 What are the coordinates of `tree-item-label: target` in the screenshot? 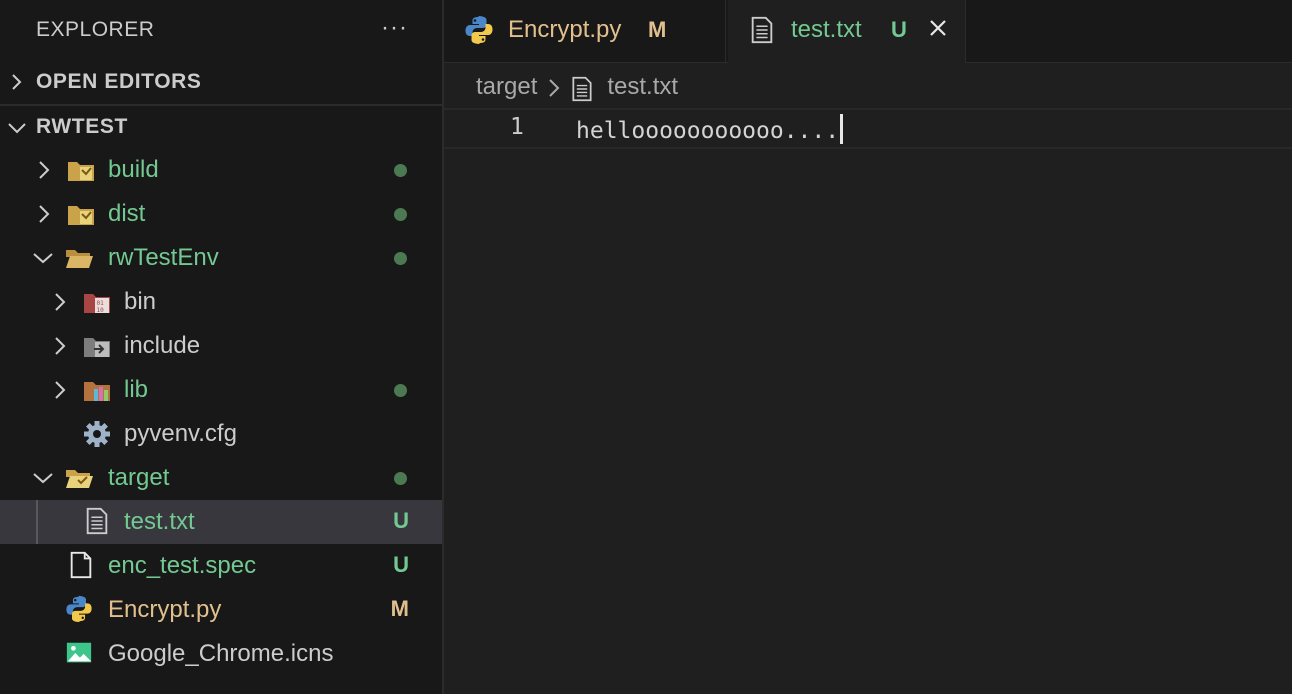 It's located at (139, 477).